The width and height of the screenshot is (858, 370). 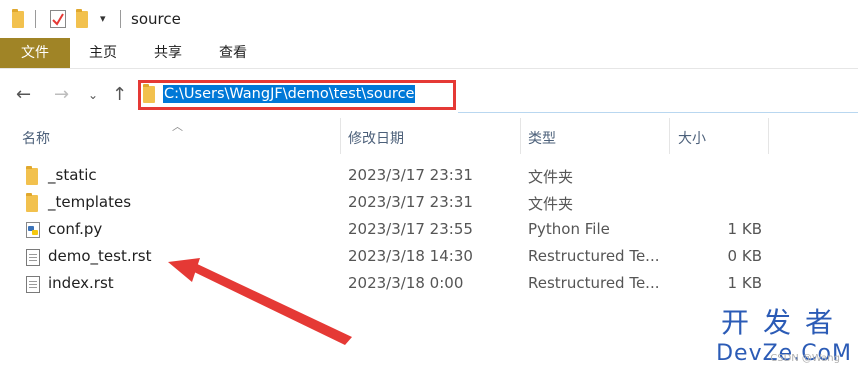 I want to click on watermark-chinese: 开发者, so click(x=784, y=322).